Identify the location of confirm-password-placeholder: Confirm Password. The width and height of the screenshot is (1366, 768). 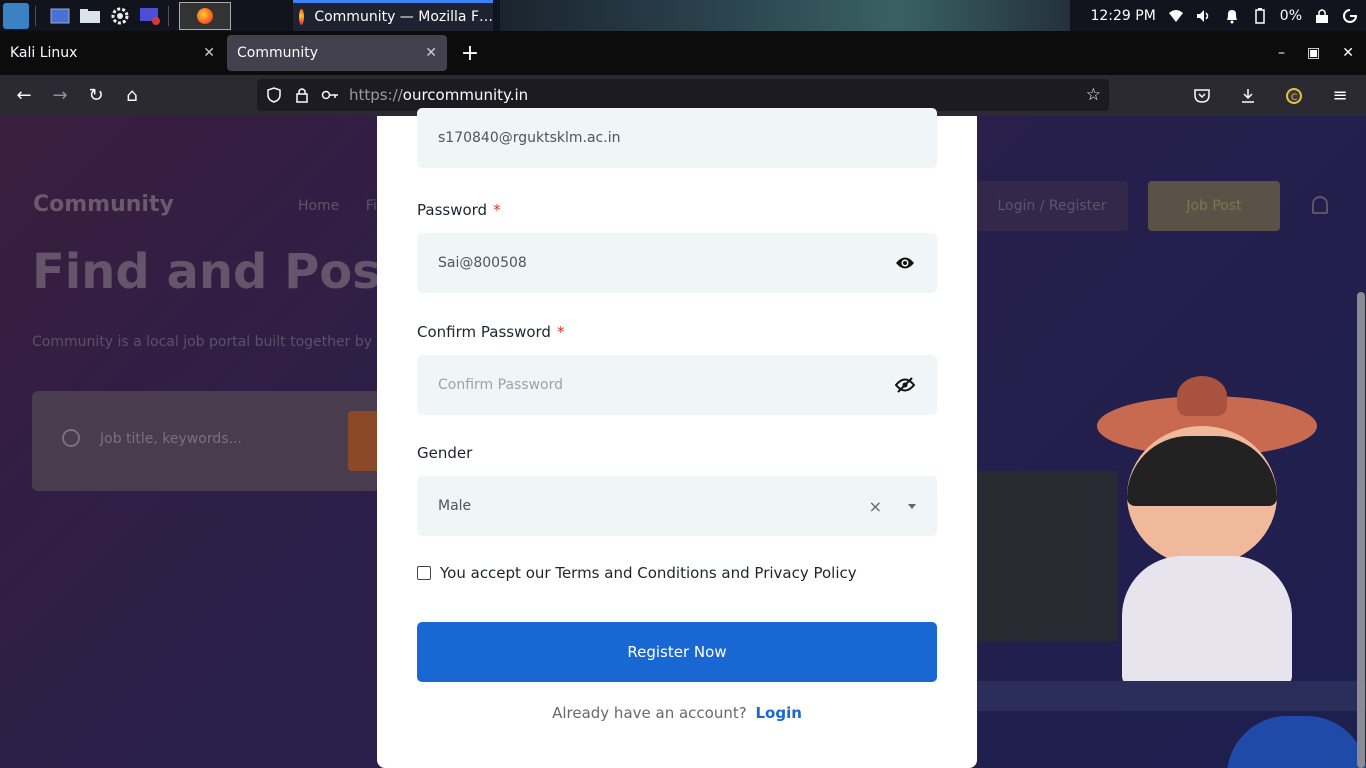
(501, 385).